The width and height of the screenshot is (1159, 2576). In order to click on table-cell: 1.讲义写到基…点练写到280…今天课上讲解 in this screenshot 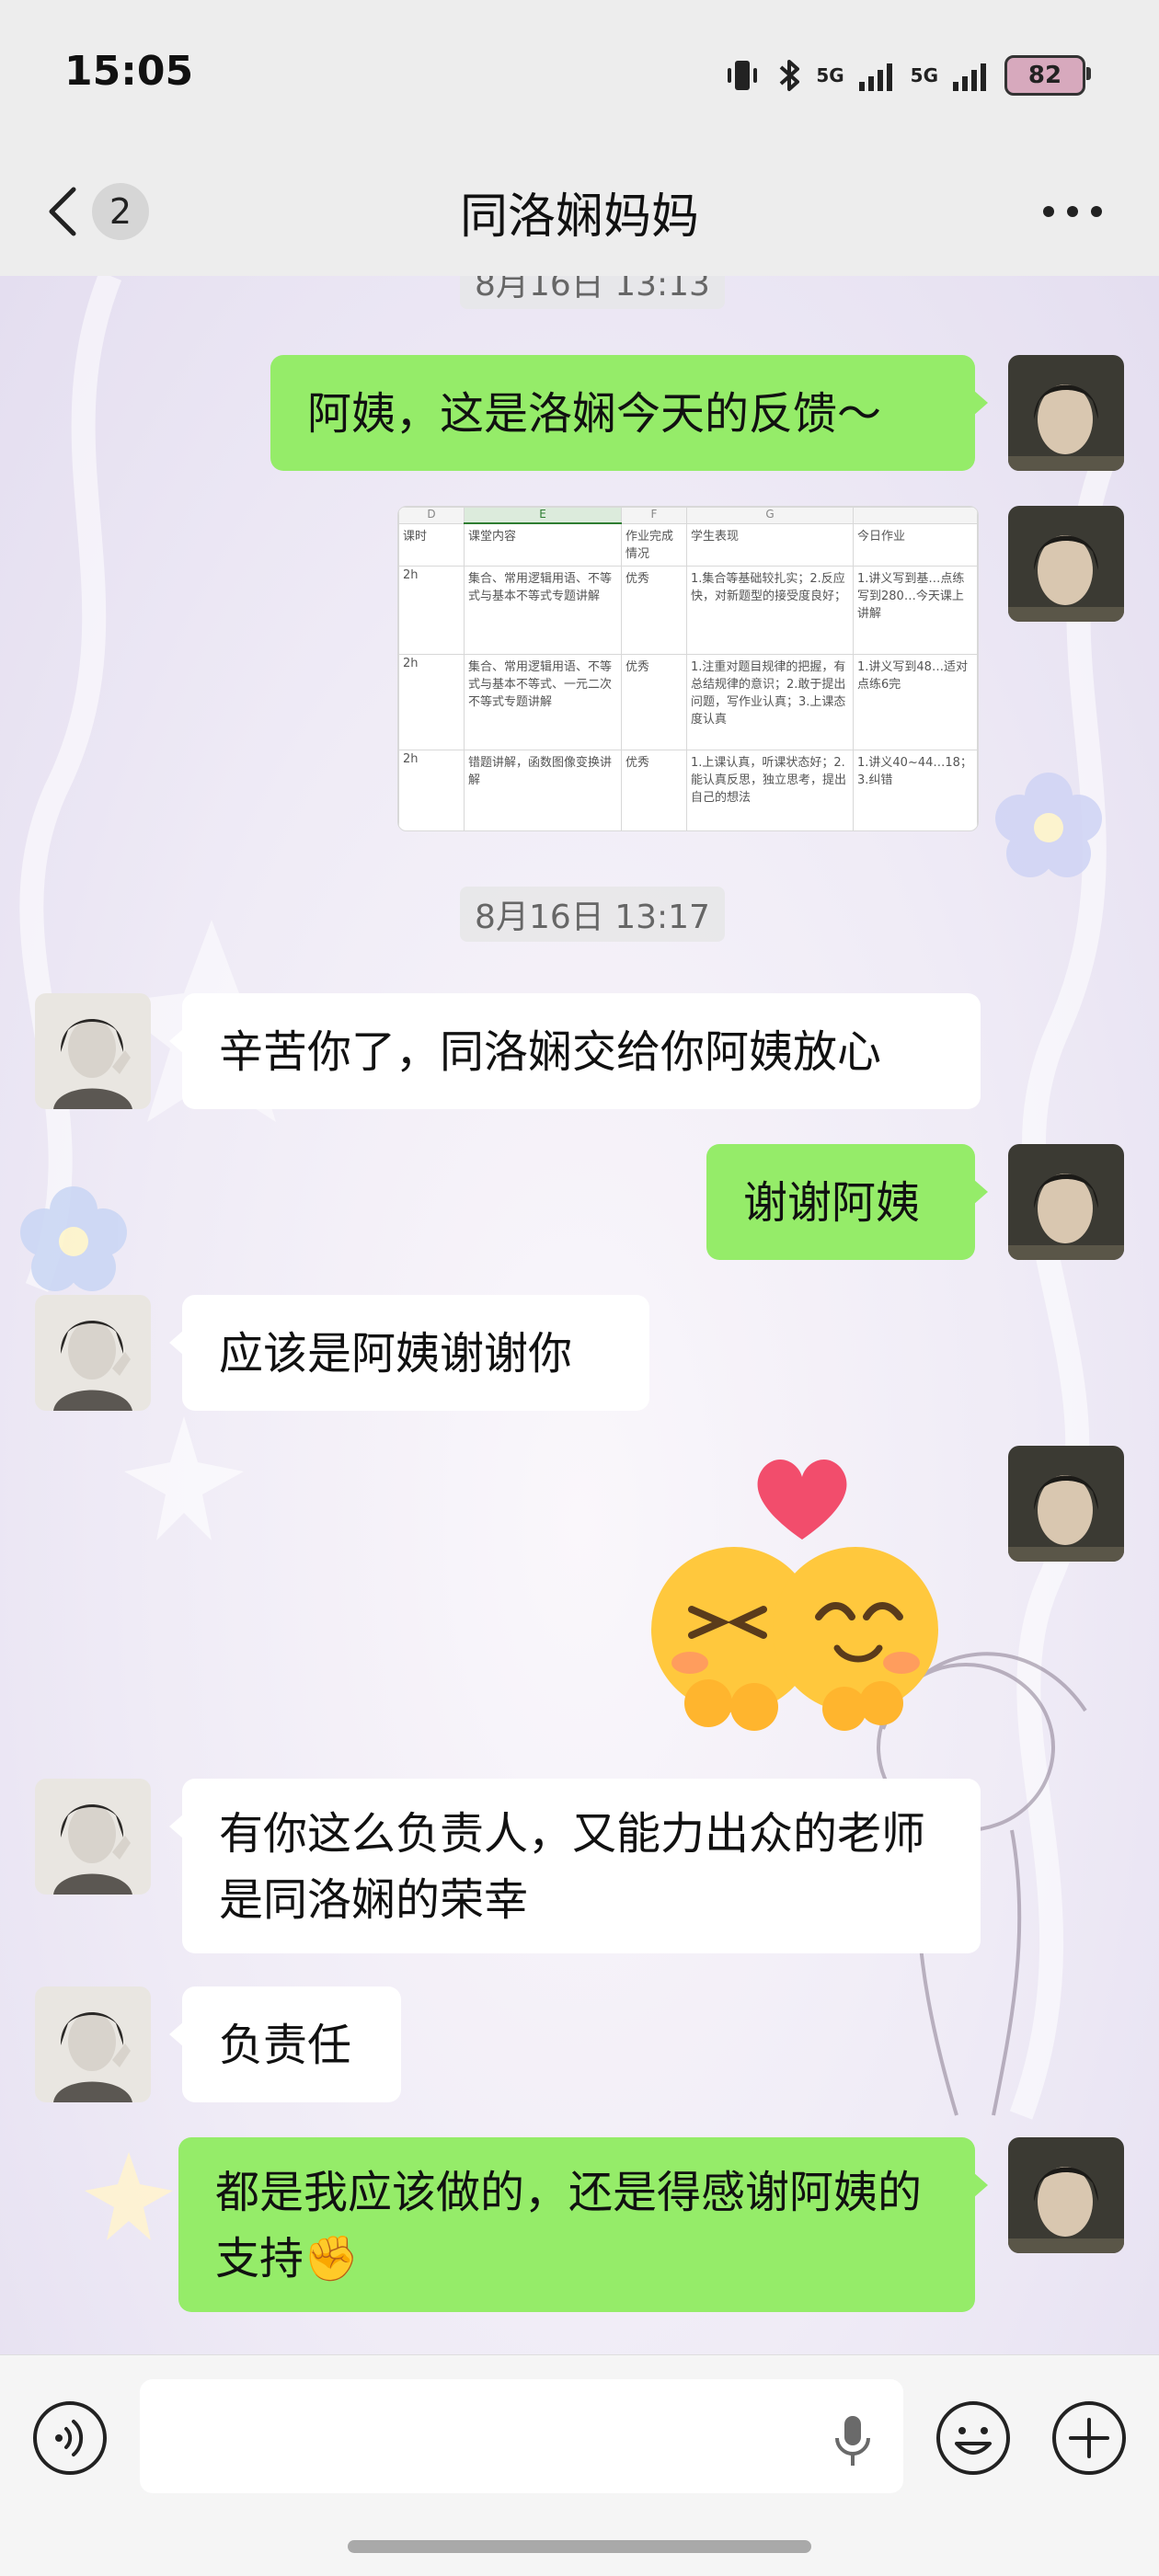, I will do `click(915, 610)`.